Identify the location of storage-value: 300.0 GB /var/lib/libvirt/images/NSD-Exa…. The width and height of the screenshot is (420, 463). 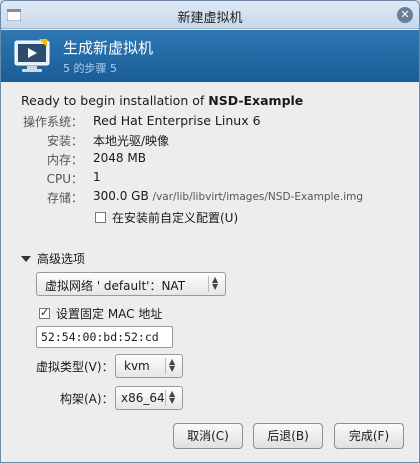
(228, 196).